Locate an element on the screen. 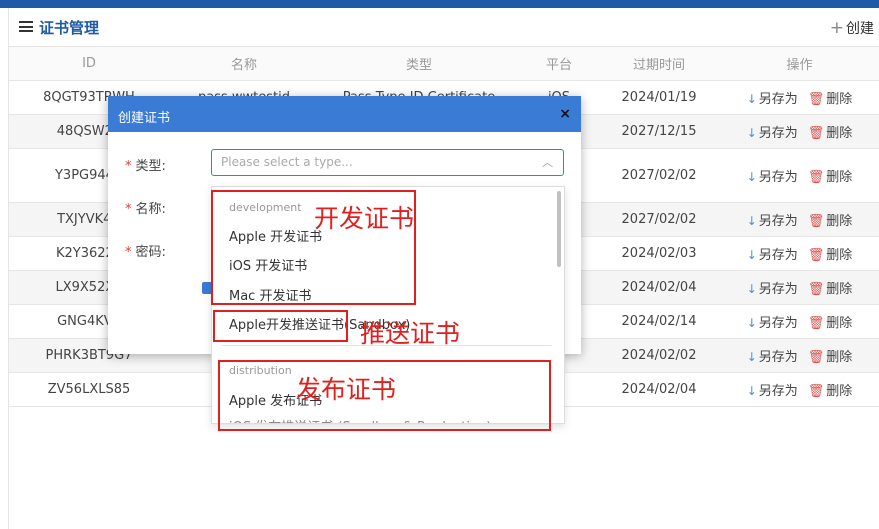 This screenshot has width=879, height=529. page-title: 证书管理 is located at coordinates (69, 28).